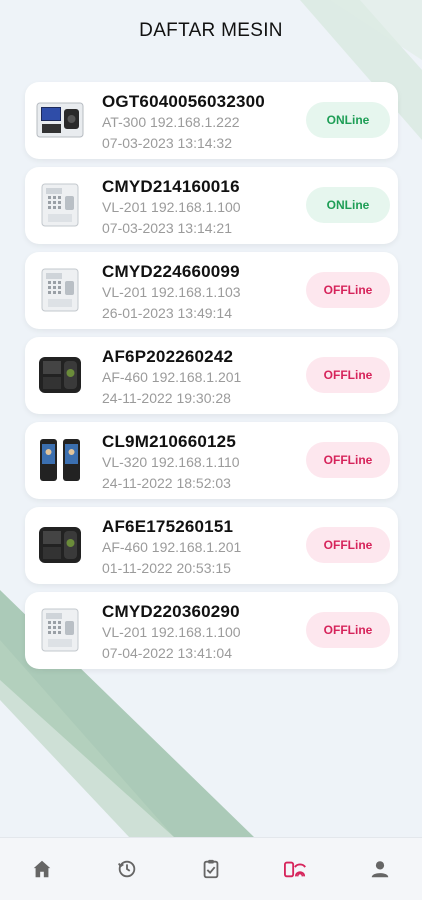 The width and height of the screenshot is (422, 900). Describe the element at coordinates (60, 120) in the screenshot. I see `terminal-screen-device-icon` at that location.